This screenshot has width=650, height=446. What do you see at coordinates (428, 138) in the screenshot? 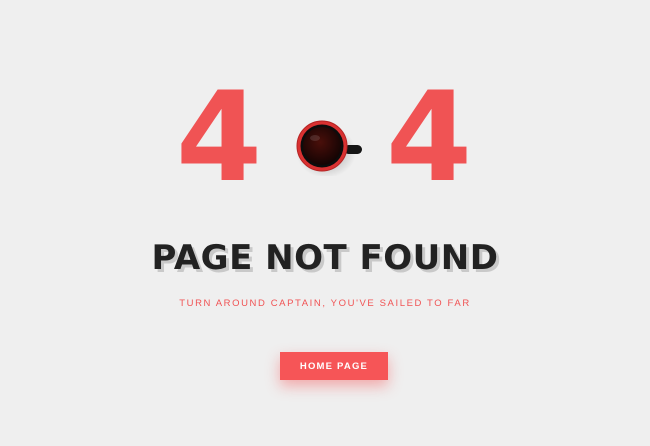
I see `error-digit-right: 4` at bounding box center [428, 138].